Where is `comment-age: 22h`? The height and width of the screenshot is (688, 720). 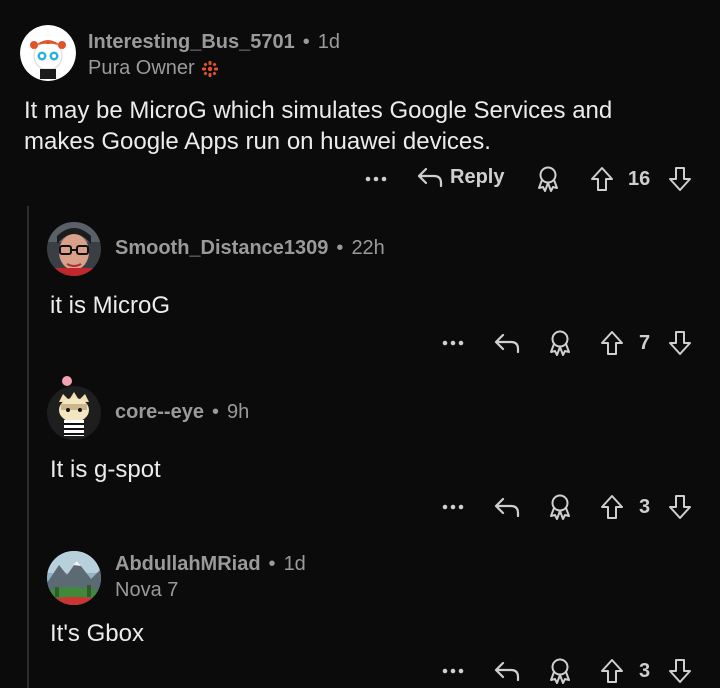 comment-age: 22h is located at coordinates (368, 248).